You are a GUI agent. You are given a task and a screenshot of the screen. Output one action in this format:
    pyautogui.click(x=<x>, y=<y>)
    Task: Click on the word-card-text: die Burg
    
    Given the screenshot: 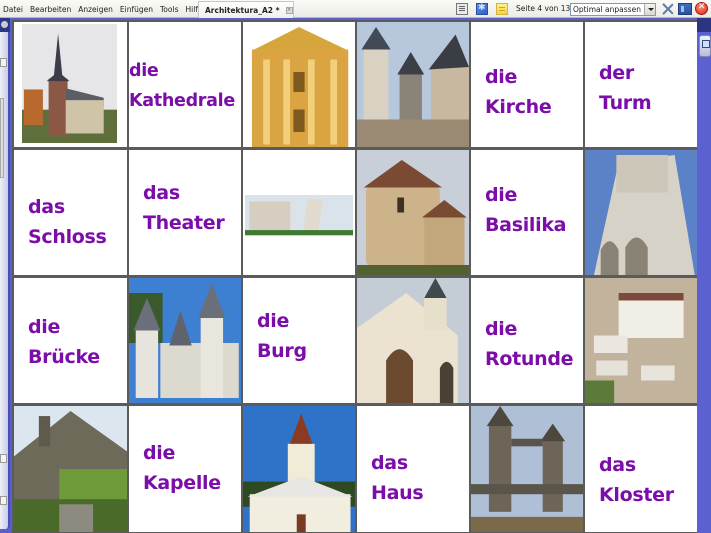 What is the action you would take?
    pyautogui.click(x=282, y=336)
    